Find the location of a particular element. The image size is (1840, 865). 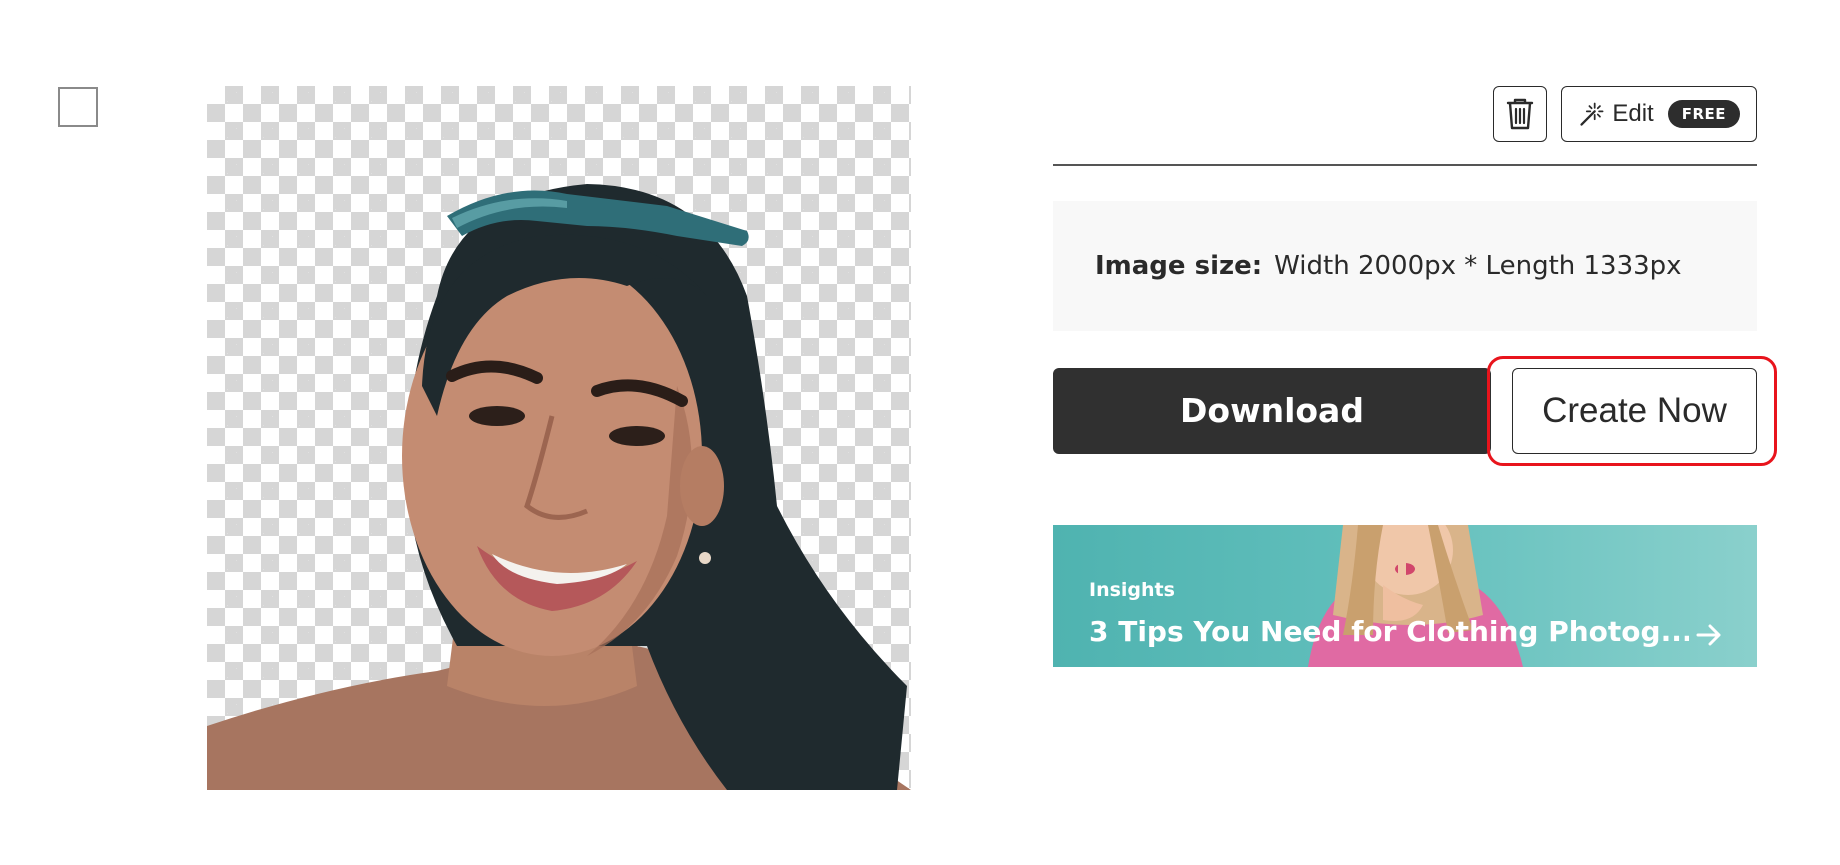

image-size-info: Image size: Width 2000px * Length 1333px is located at coordinates (1405, 265).